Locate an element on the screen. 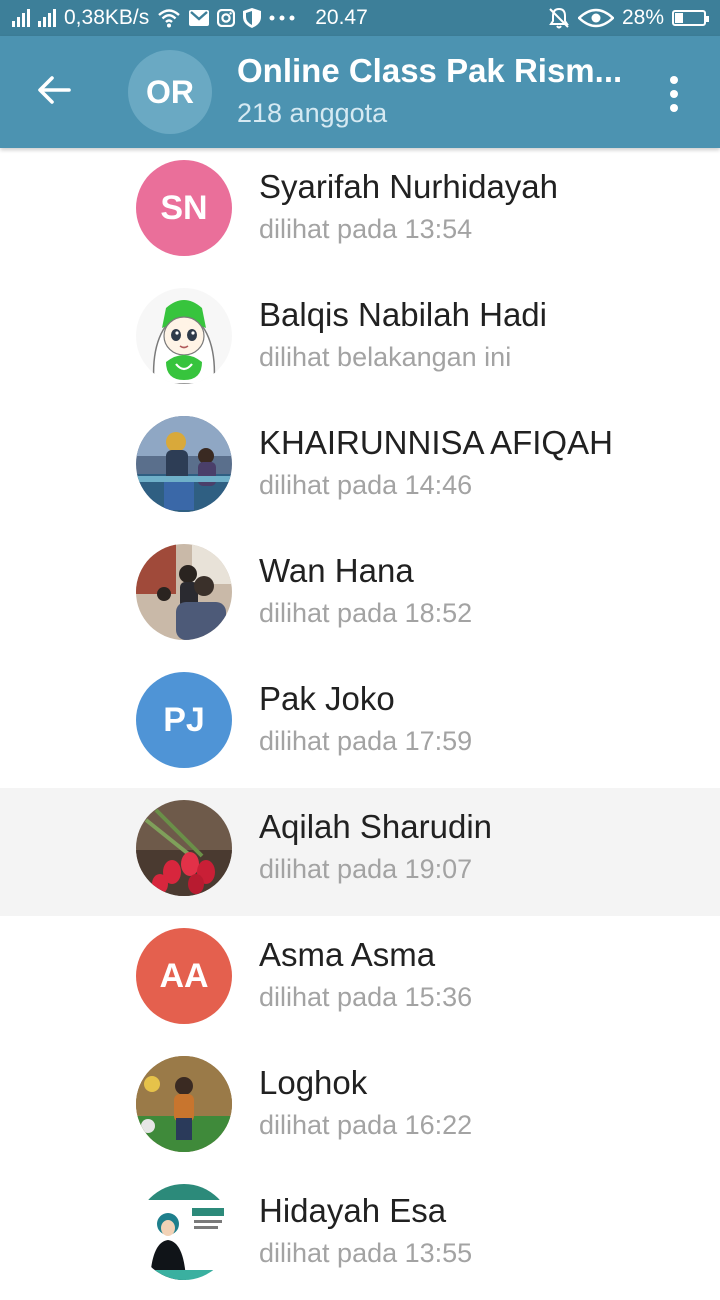  shield-icon is located at coordinates (252, 18).